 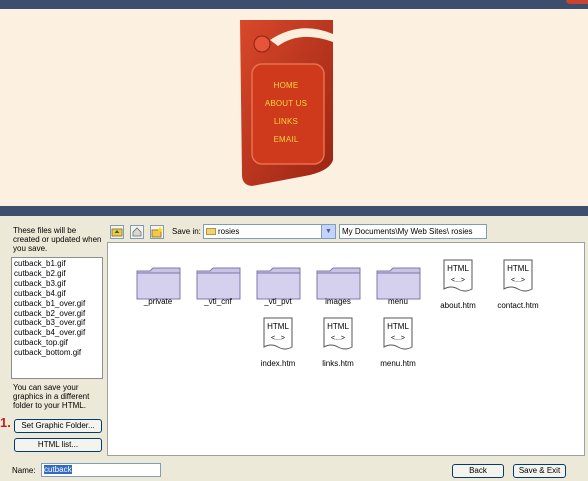 What do you see at coordinates (294, 4) in the screenshot?
I see `top-title-bar` at bounding box center [294, 4].